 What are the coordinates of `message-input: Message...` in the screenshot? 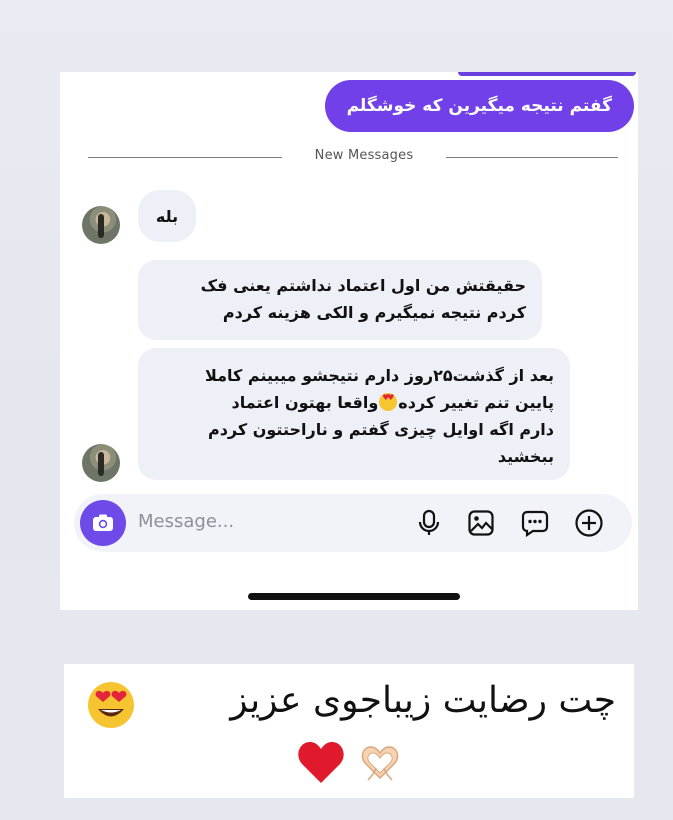 It's located at (186, 521).